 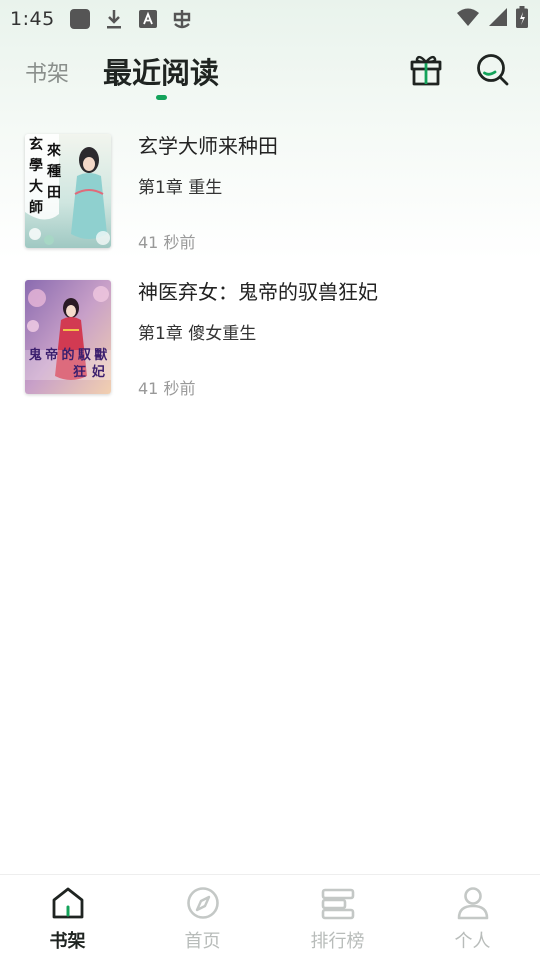 What do you see at coordinates (67, 903) in the screenshot?
I see `home-icon` at bounding box center [67, 903].